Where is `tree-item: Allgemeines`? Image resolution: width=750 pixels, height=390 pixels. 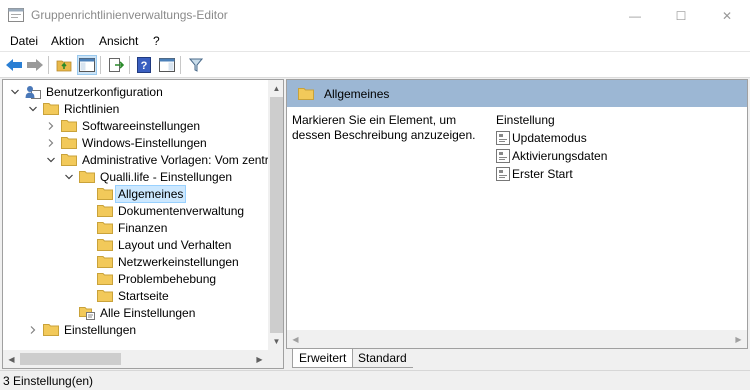
tree-item: Allgemeines is located at coordinates (134, 193).